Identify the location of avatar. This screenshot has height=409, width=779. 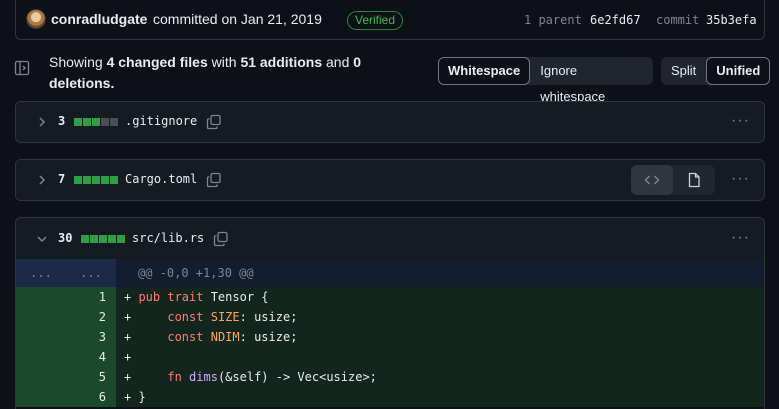
(36, 19).